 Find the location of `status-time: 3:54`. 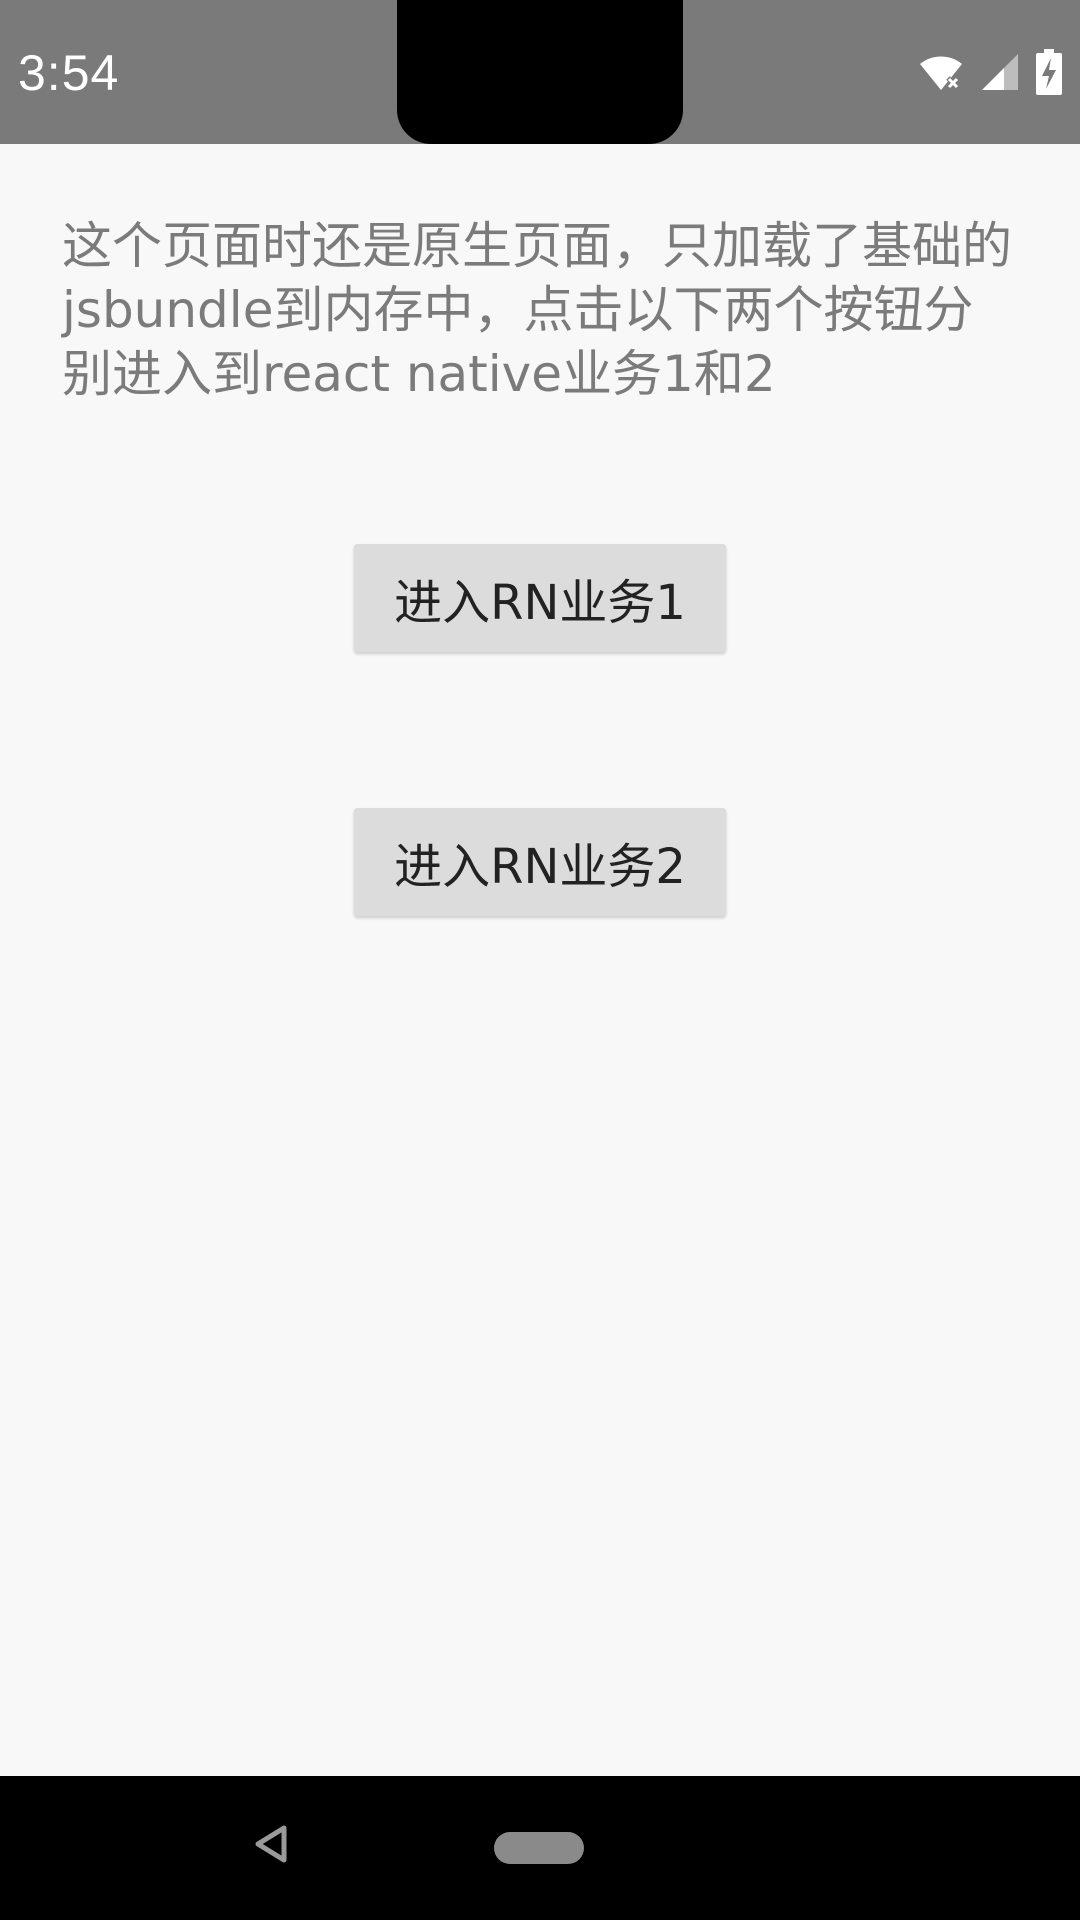

status-time: 3:54 is located at coordinates (69, 73).